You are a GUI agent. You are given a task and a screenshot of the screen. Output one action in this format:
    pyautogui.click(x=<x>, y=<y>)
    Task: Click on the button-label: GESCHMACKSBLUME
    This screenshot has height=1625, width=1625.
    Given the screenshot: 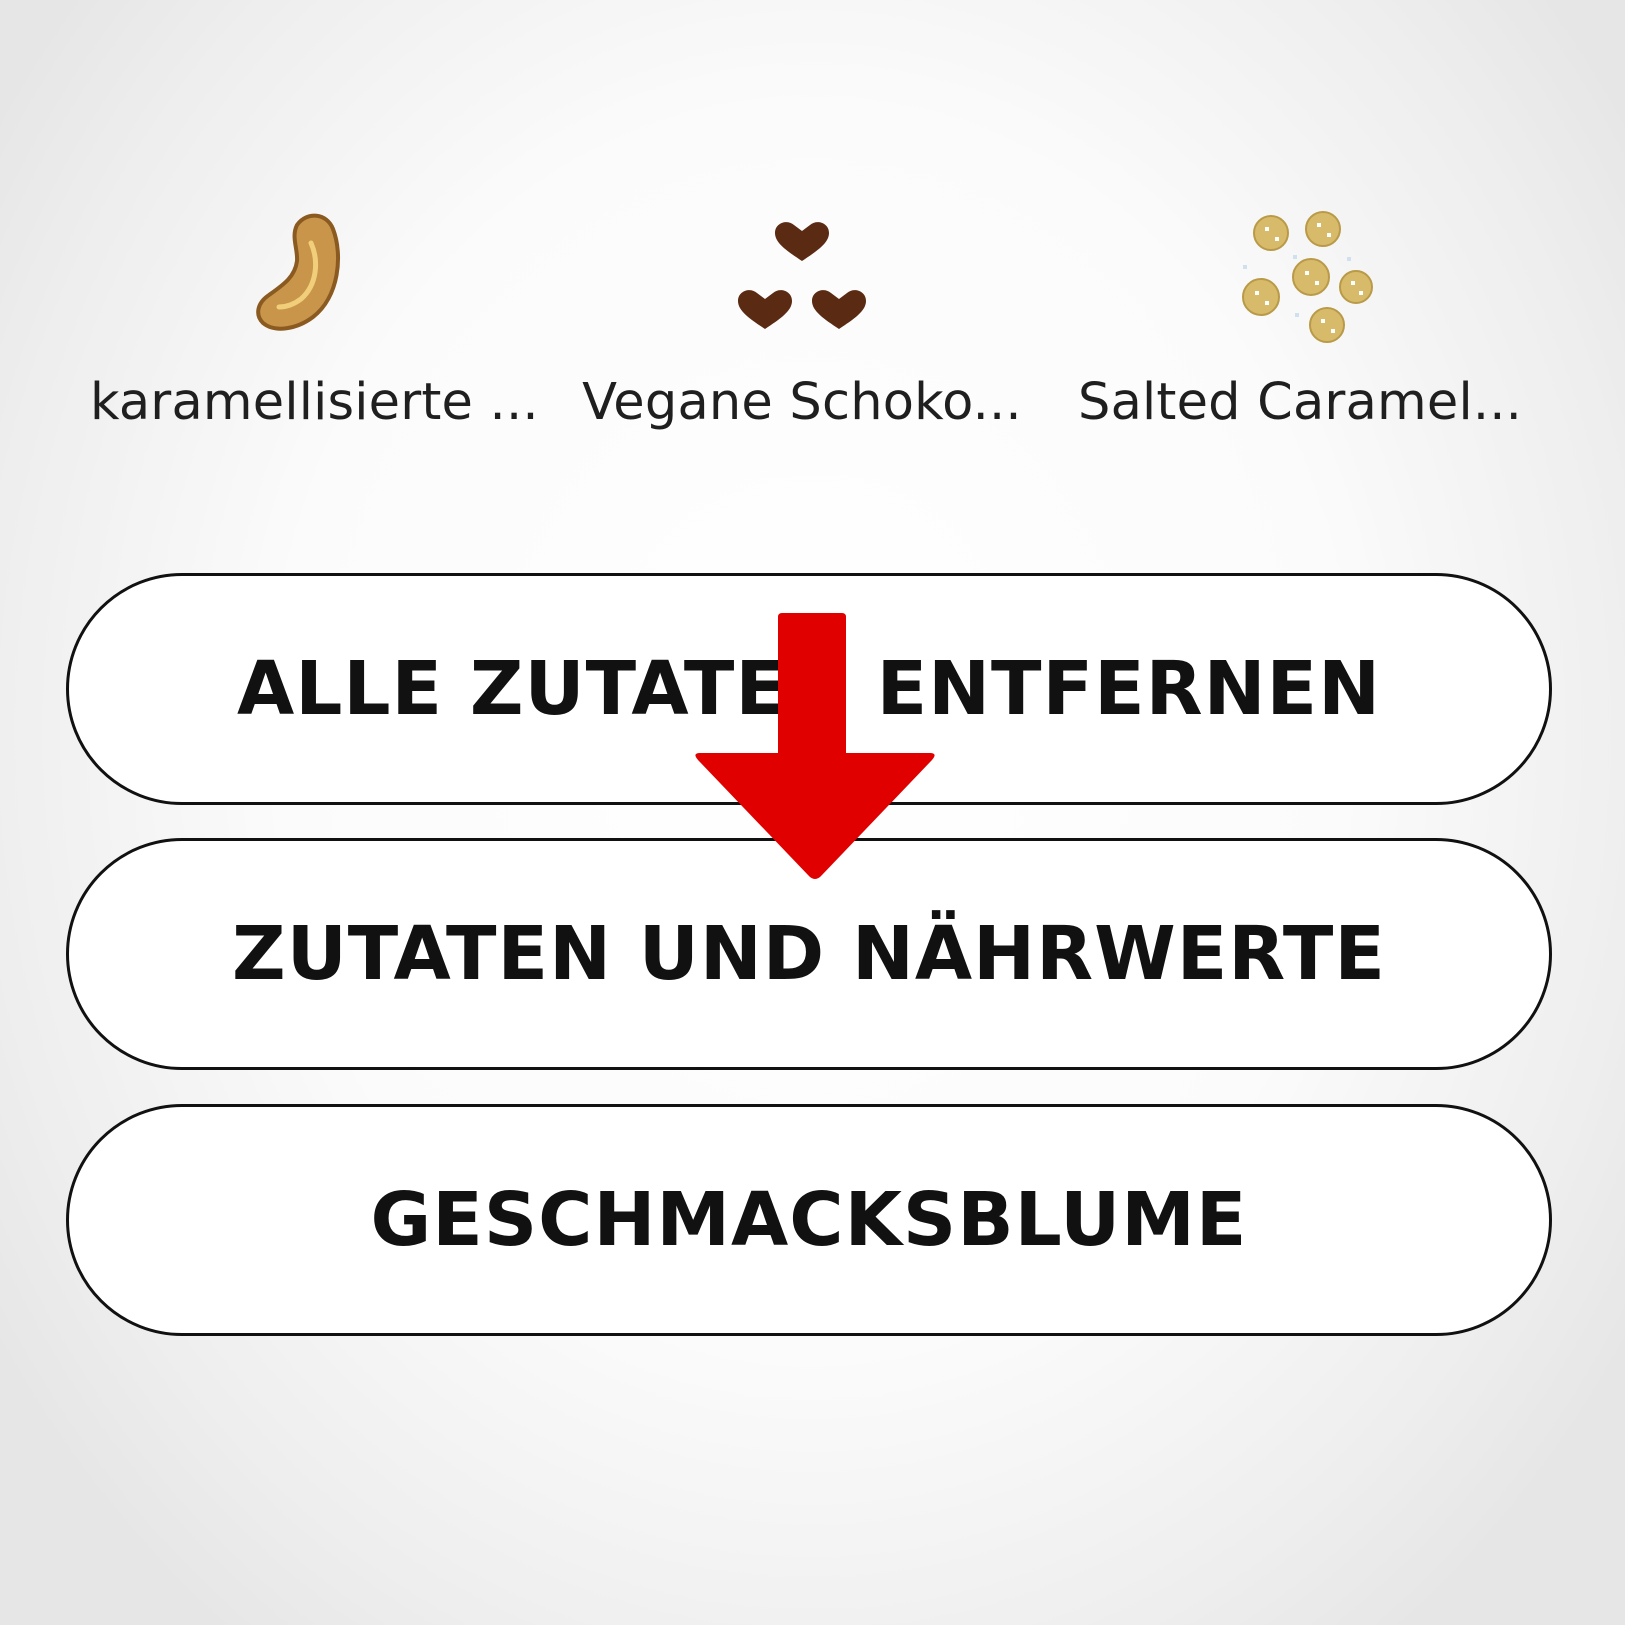 What is the action you would take?
    pyautogui.click(x=809, y=1220)
    